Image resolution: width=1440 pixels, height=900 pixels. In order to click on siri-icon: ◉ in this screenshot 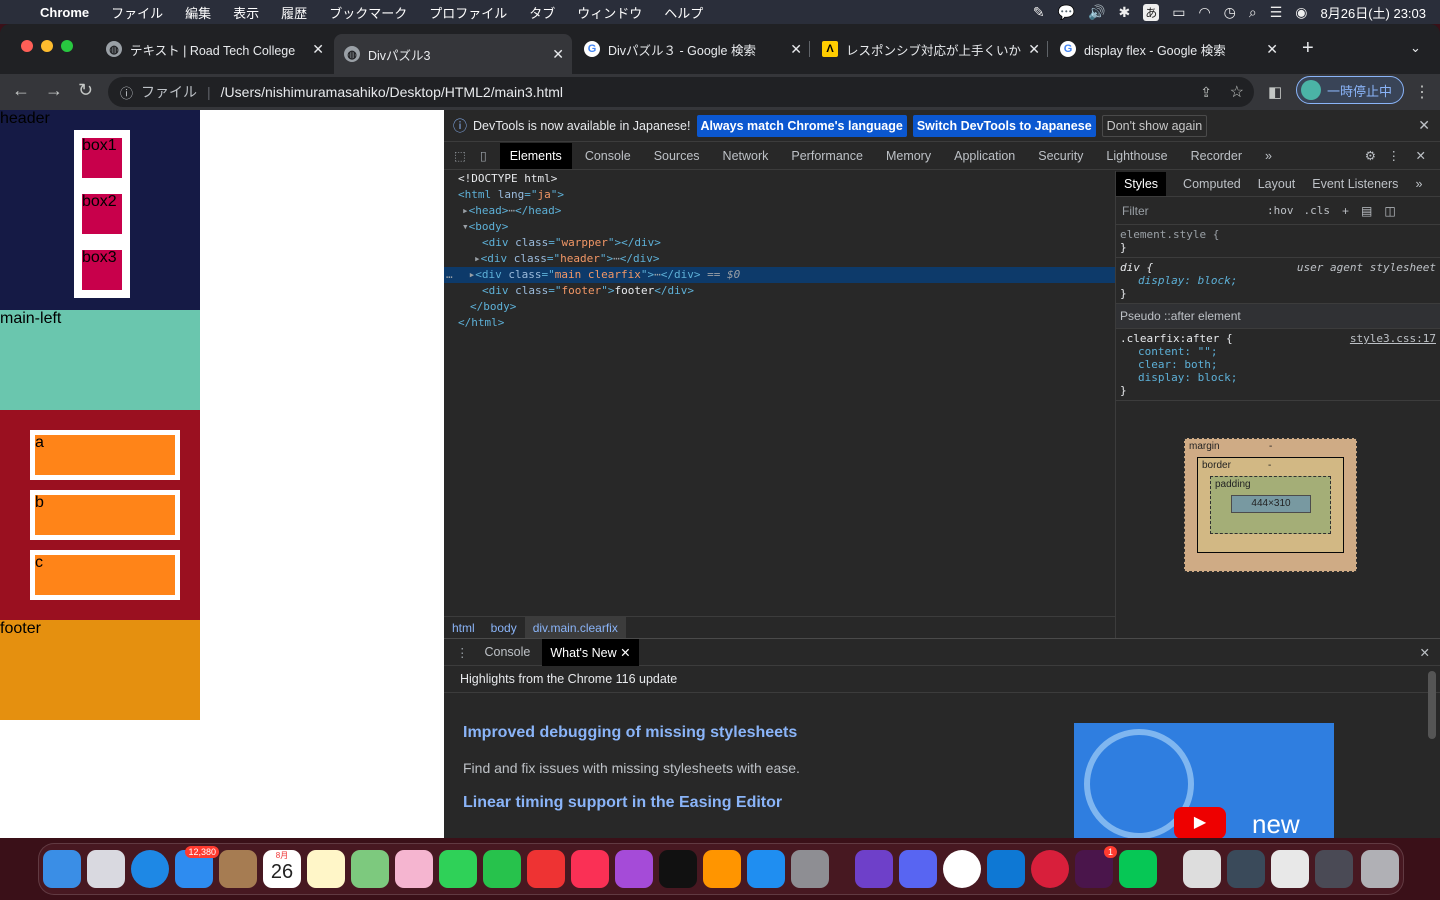, I will do `click(1301, 12)`.